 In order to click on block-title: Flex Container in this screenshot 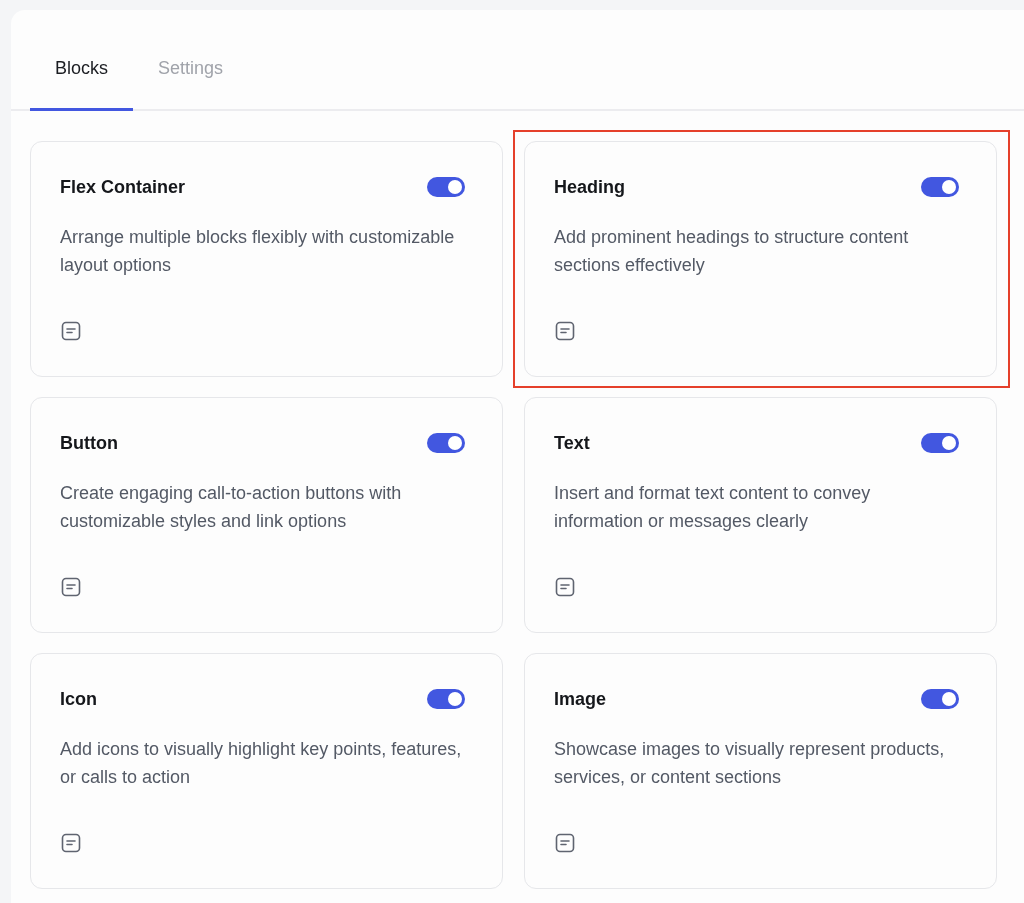, I will do `click(123, 187)`.